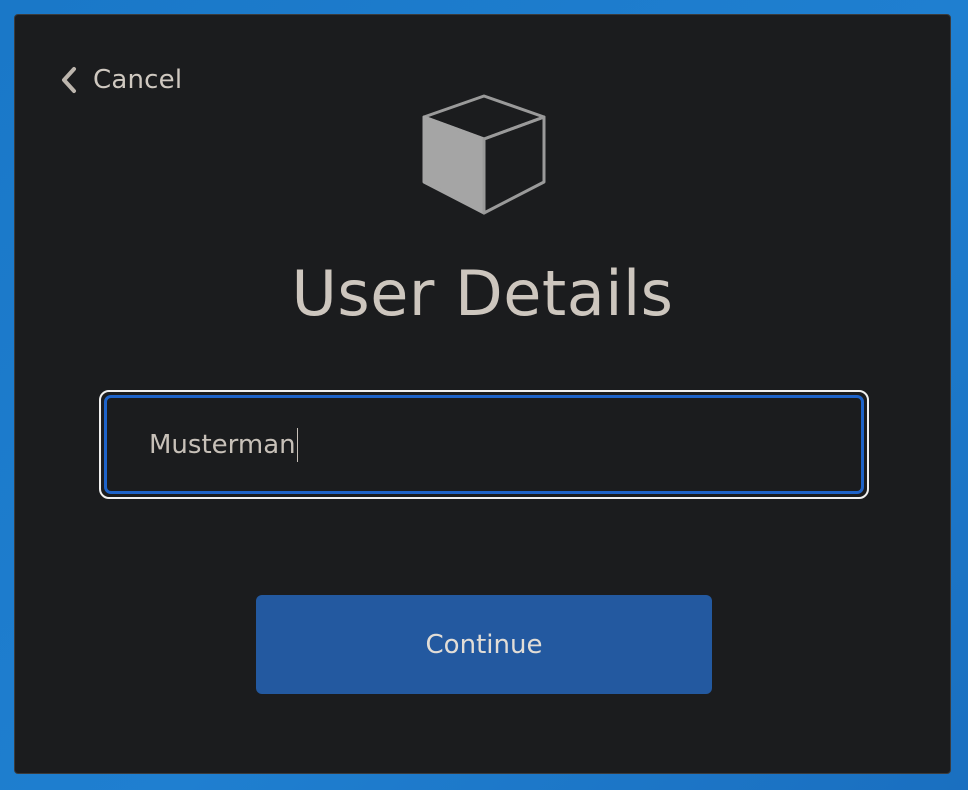 The image size is (968, 790). What do you see at coordinates (482, 293) in the screenshot?
I see `page-title: User Details` at bounding box center [482, 293].